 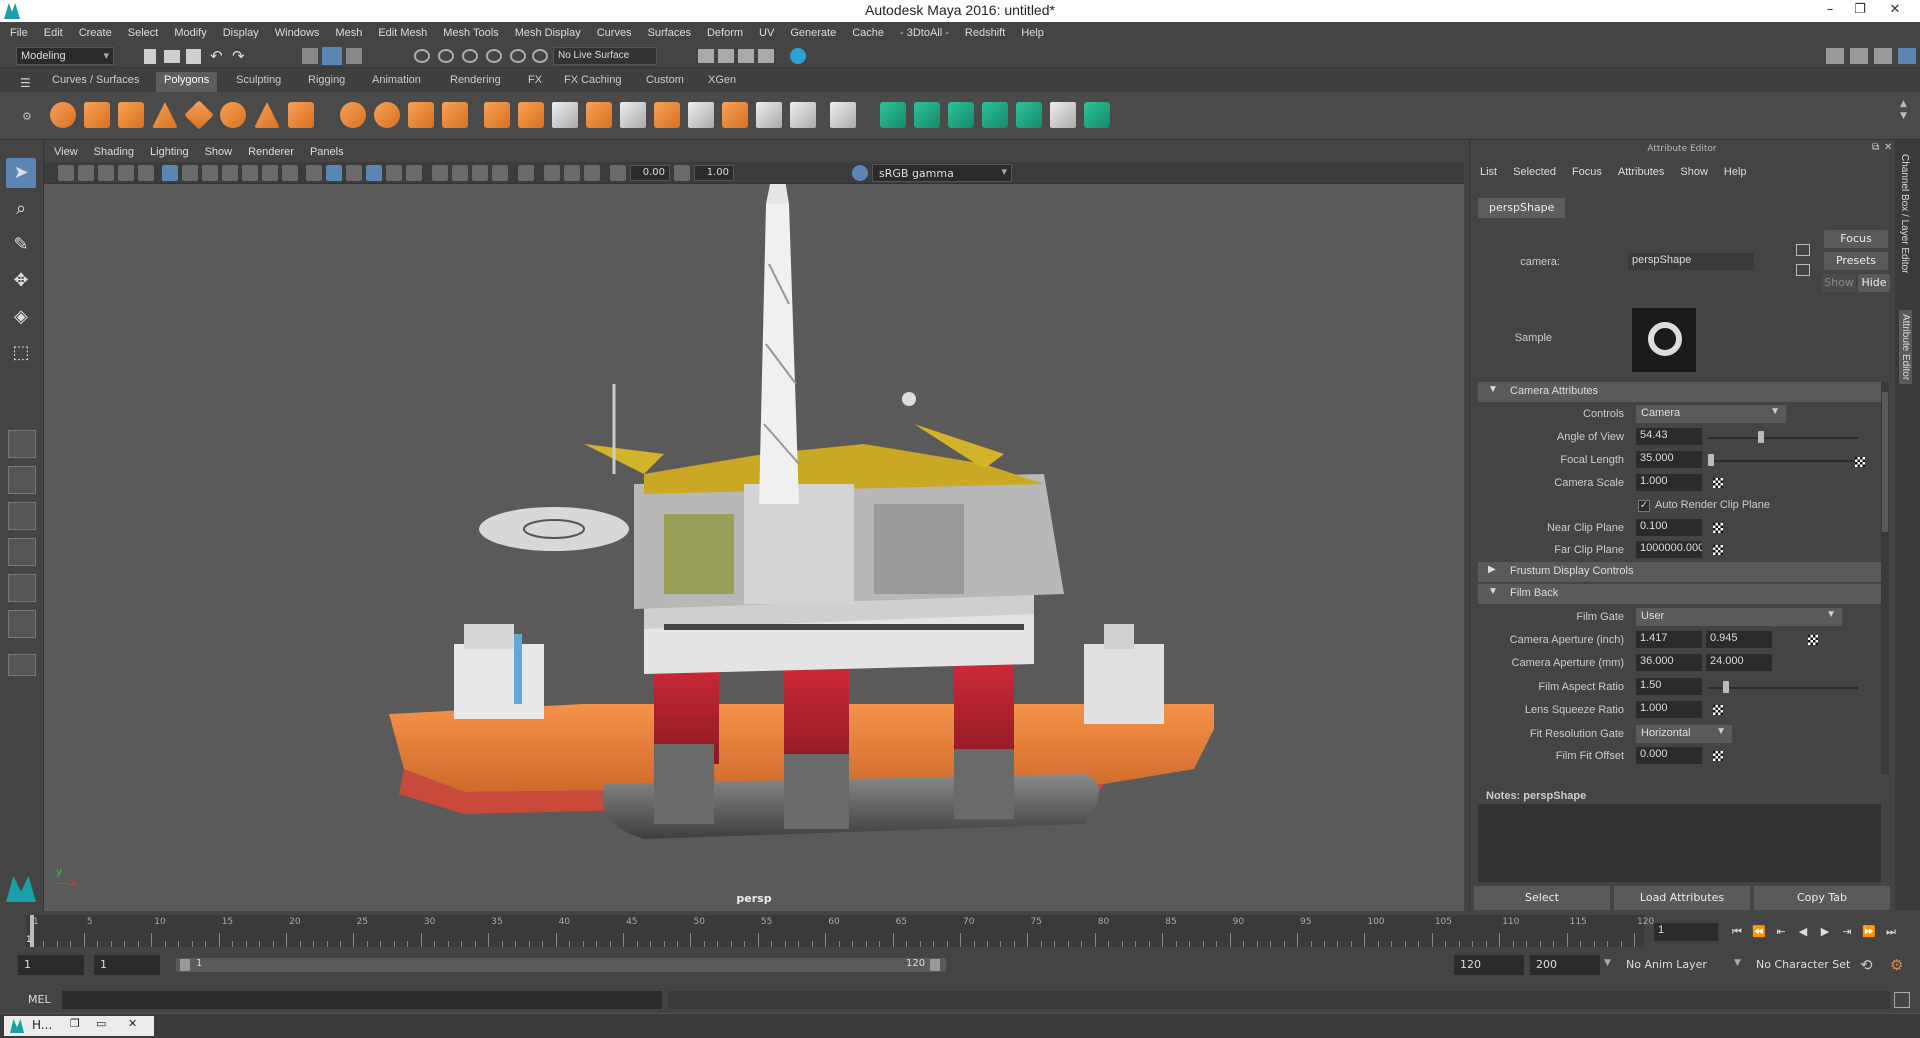 What do you see at coordinates (1902, 1000) in the screenshot?
I see `script-editor-icon` at bounding box center [1902, 1000].